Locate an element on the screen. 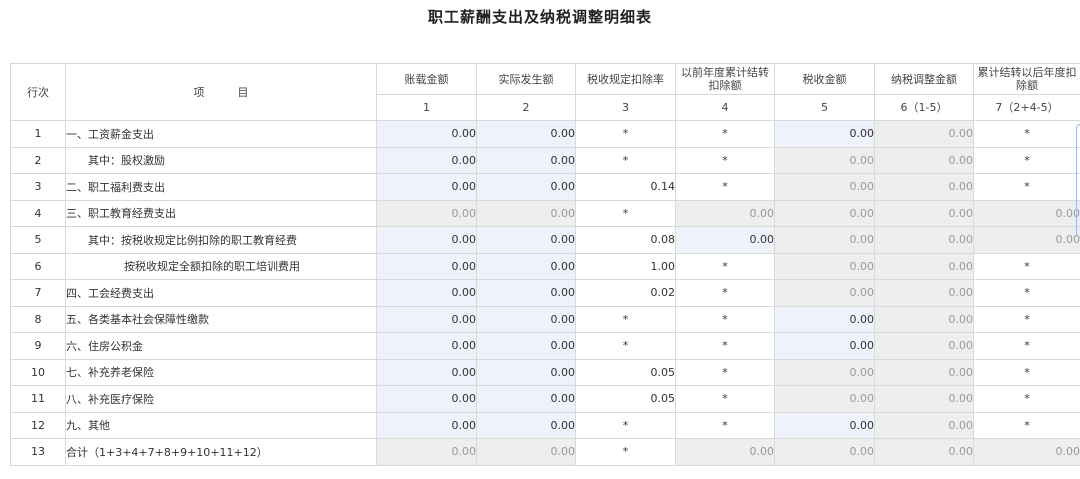  header-num-3: 3 is located at coordinates (625, 107).